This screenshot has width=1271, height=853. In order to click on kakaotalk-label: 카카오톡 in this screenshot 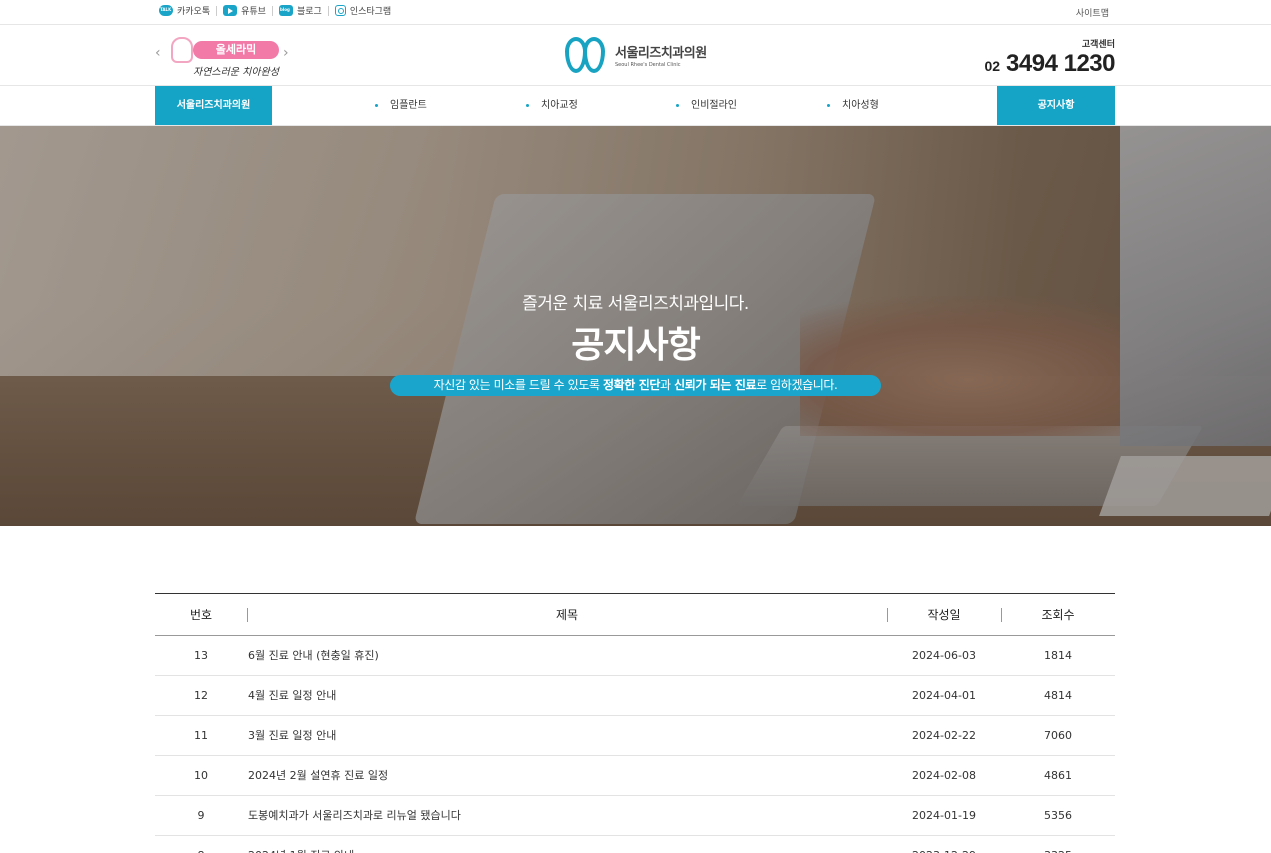, I will do `click(194, 12)`.